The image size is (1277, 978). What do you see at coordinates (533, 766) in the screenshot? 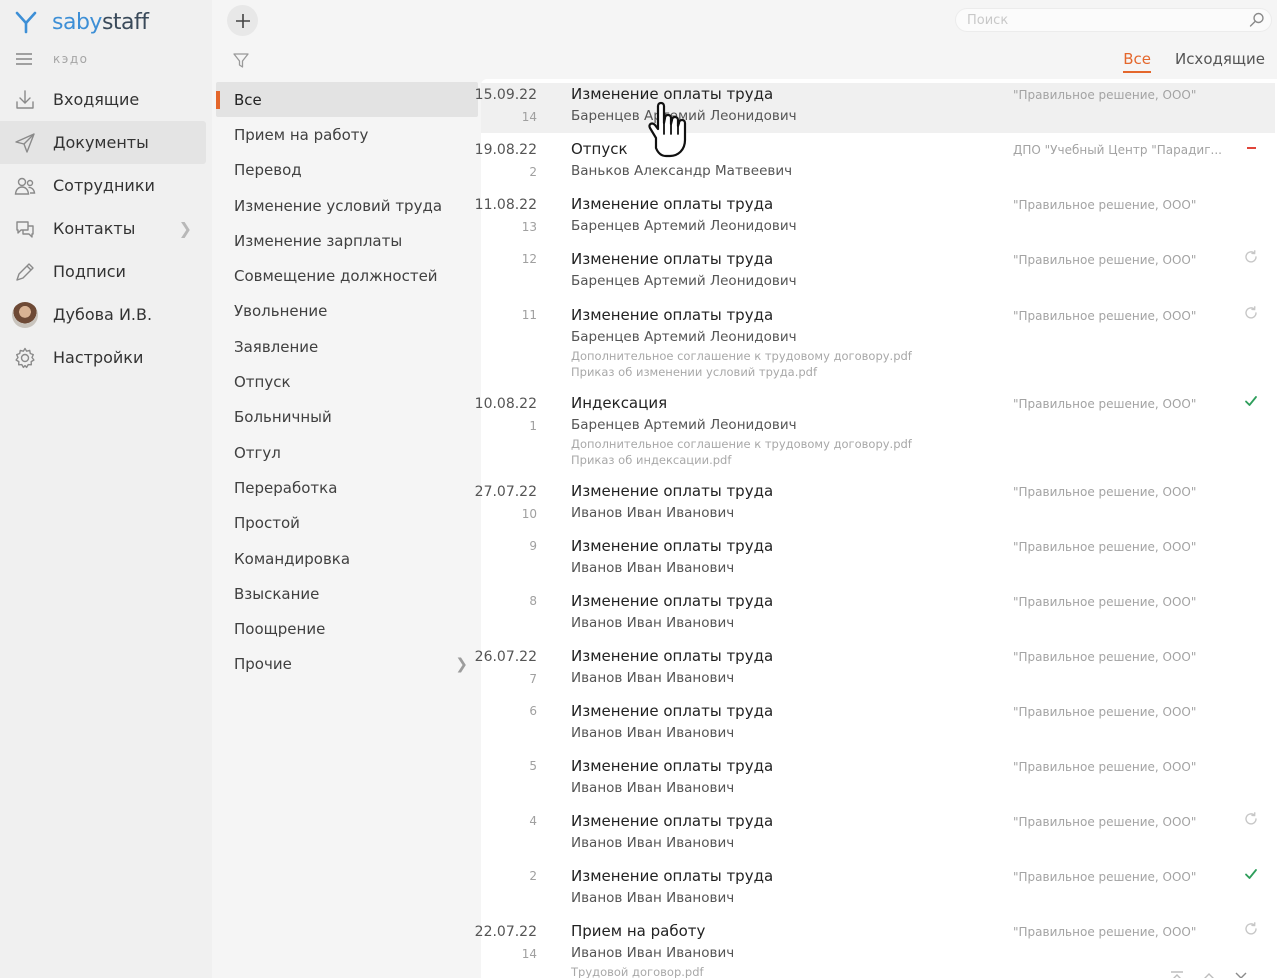
I see `doc-number: 5` at bounding box center [533, 766].